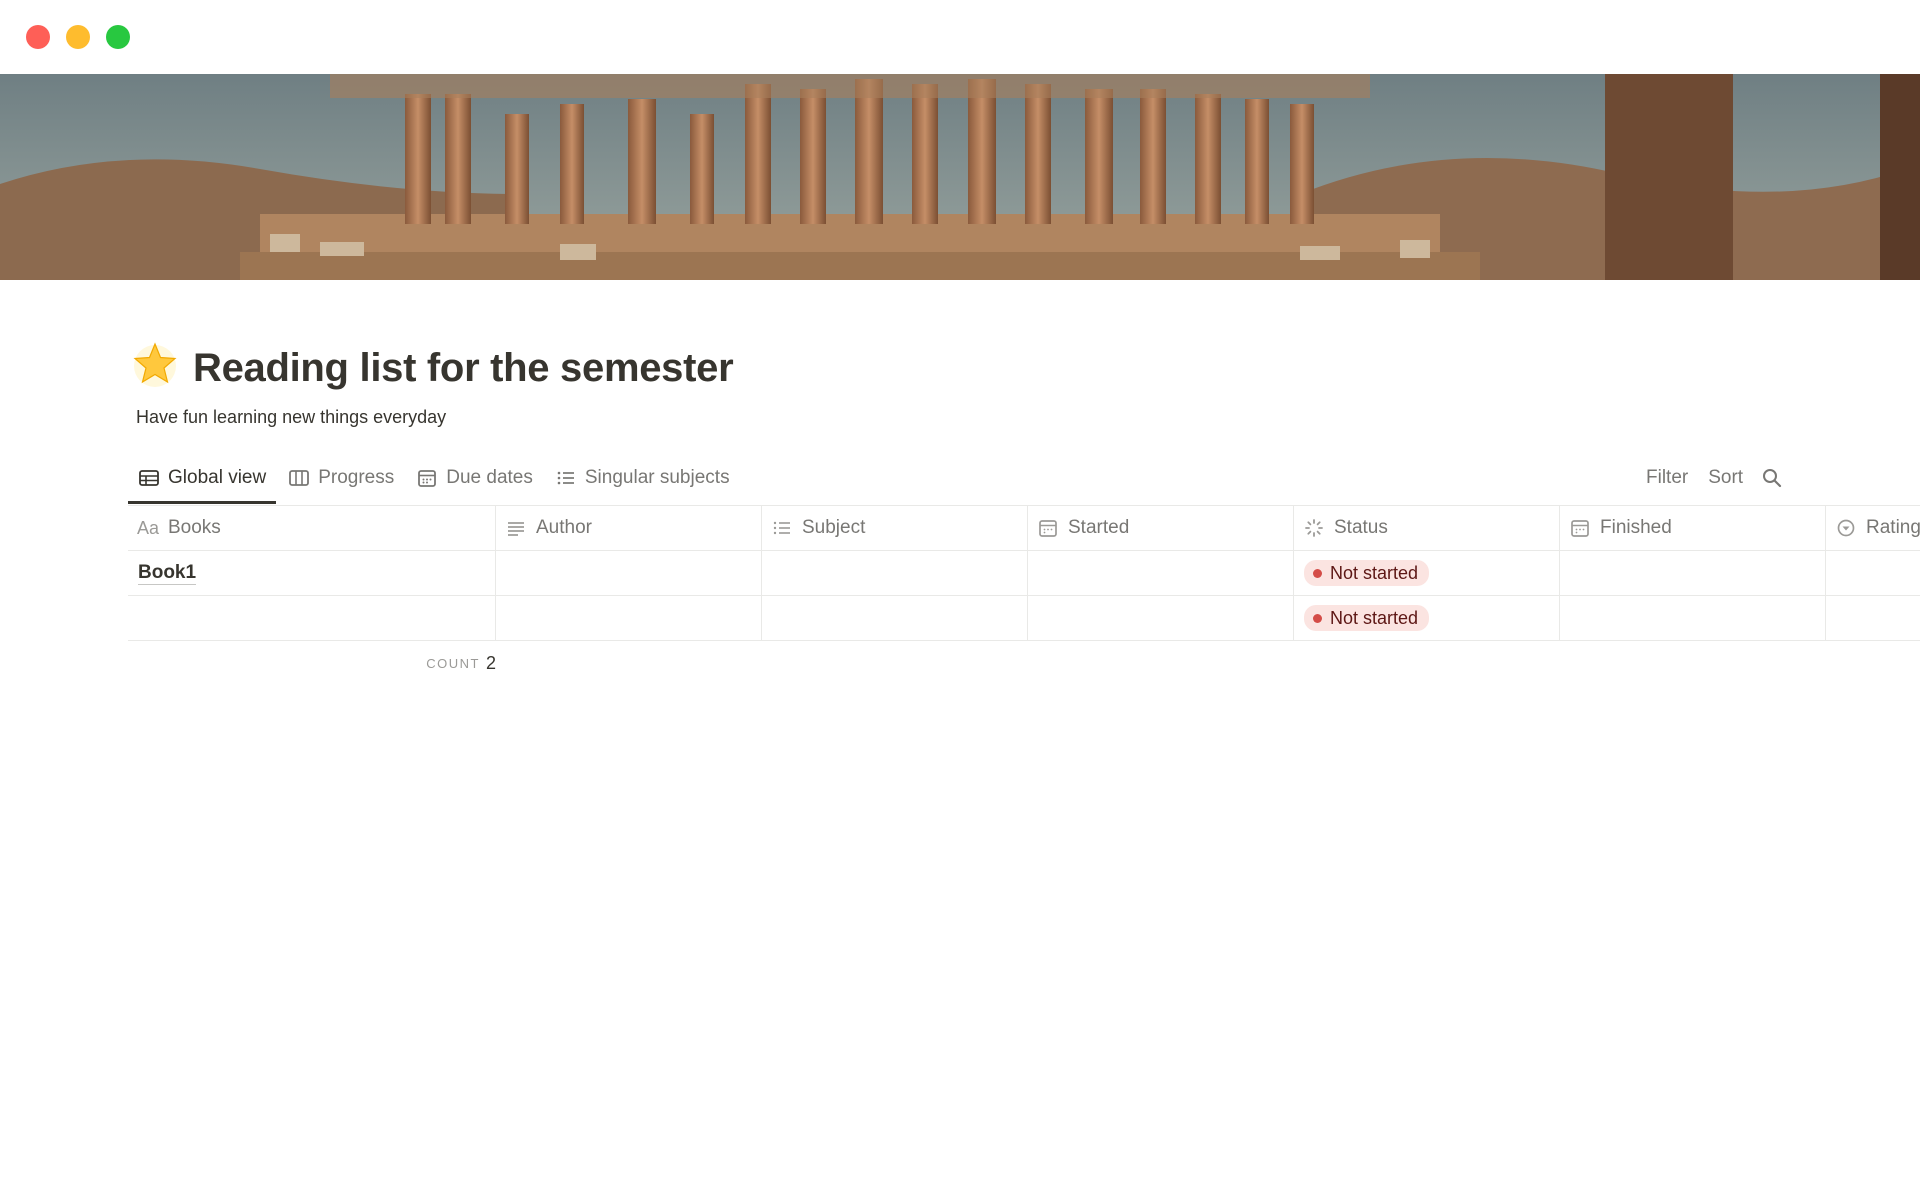 This screenshot has height=1200, width=1920. I want to click on zoom-window-button, so click(118, 37).